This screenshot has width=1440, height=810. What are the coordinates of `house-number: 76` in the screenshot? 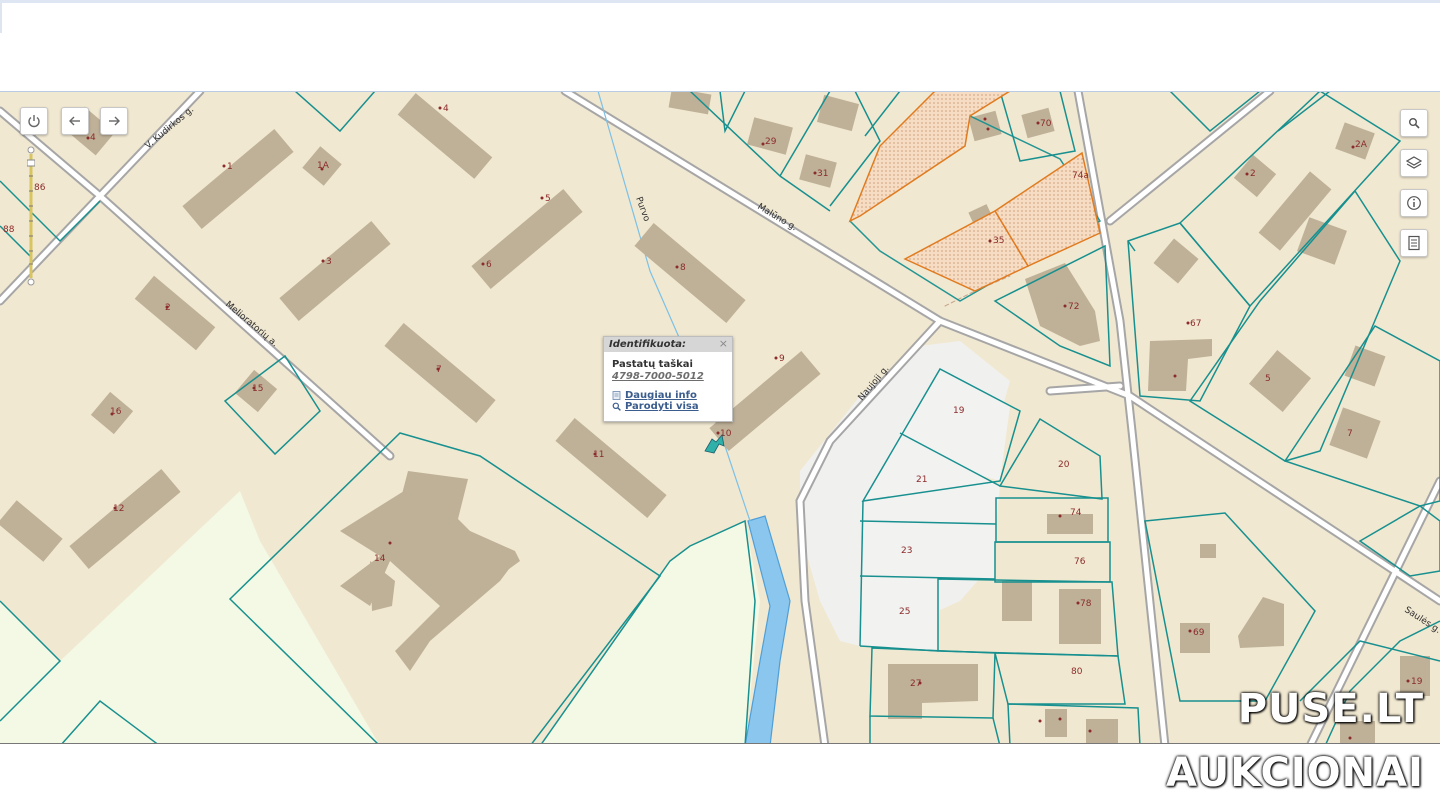 It's located at (1080, 562).